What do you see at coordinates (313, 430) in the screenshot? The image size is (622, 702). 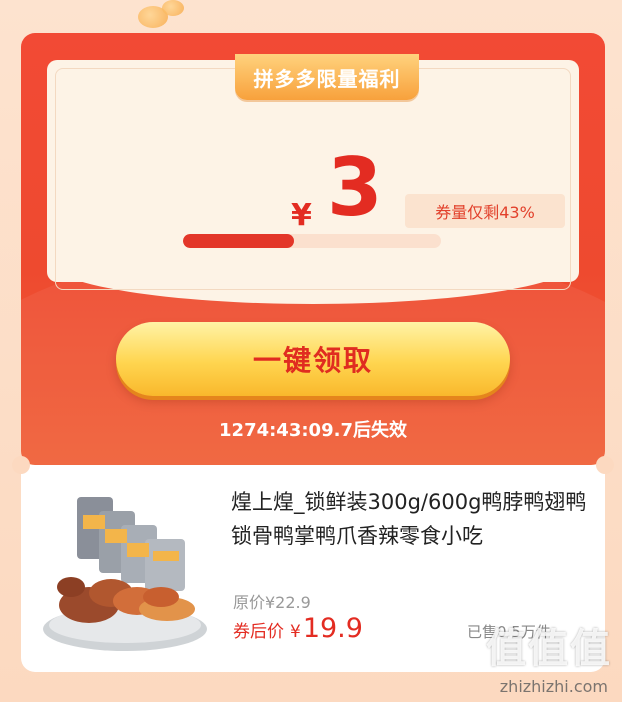 I see `countdown-timer: 1274:43:09.7后失效` at bounding box center [313, 430].